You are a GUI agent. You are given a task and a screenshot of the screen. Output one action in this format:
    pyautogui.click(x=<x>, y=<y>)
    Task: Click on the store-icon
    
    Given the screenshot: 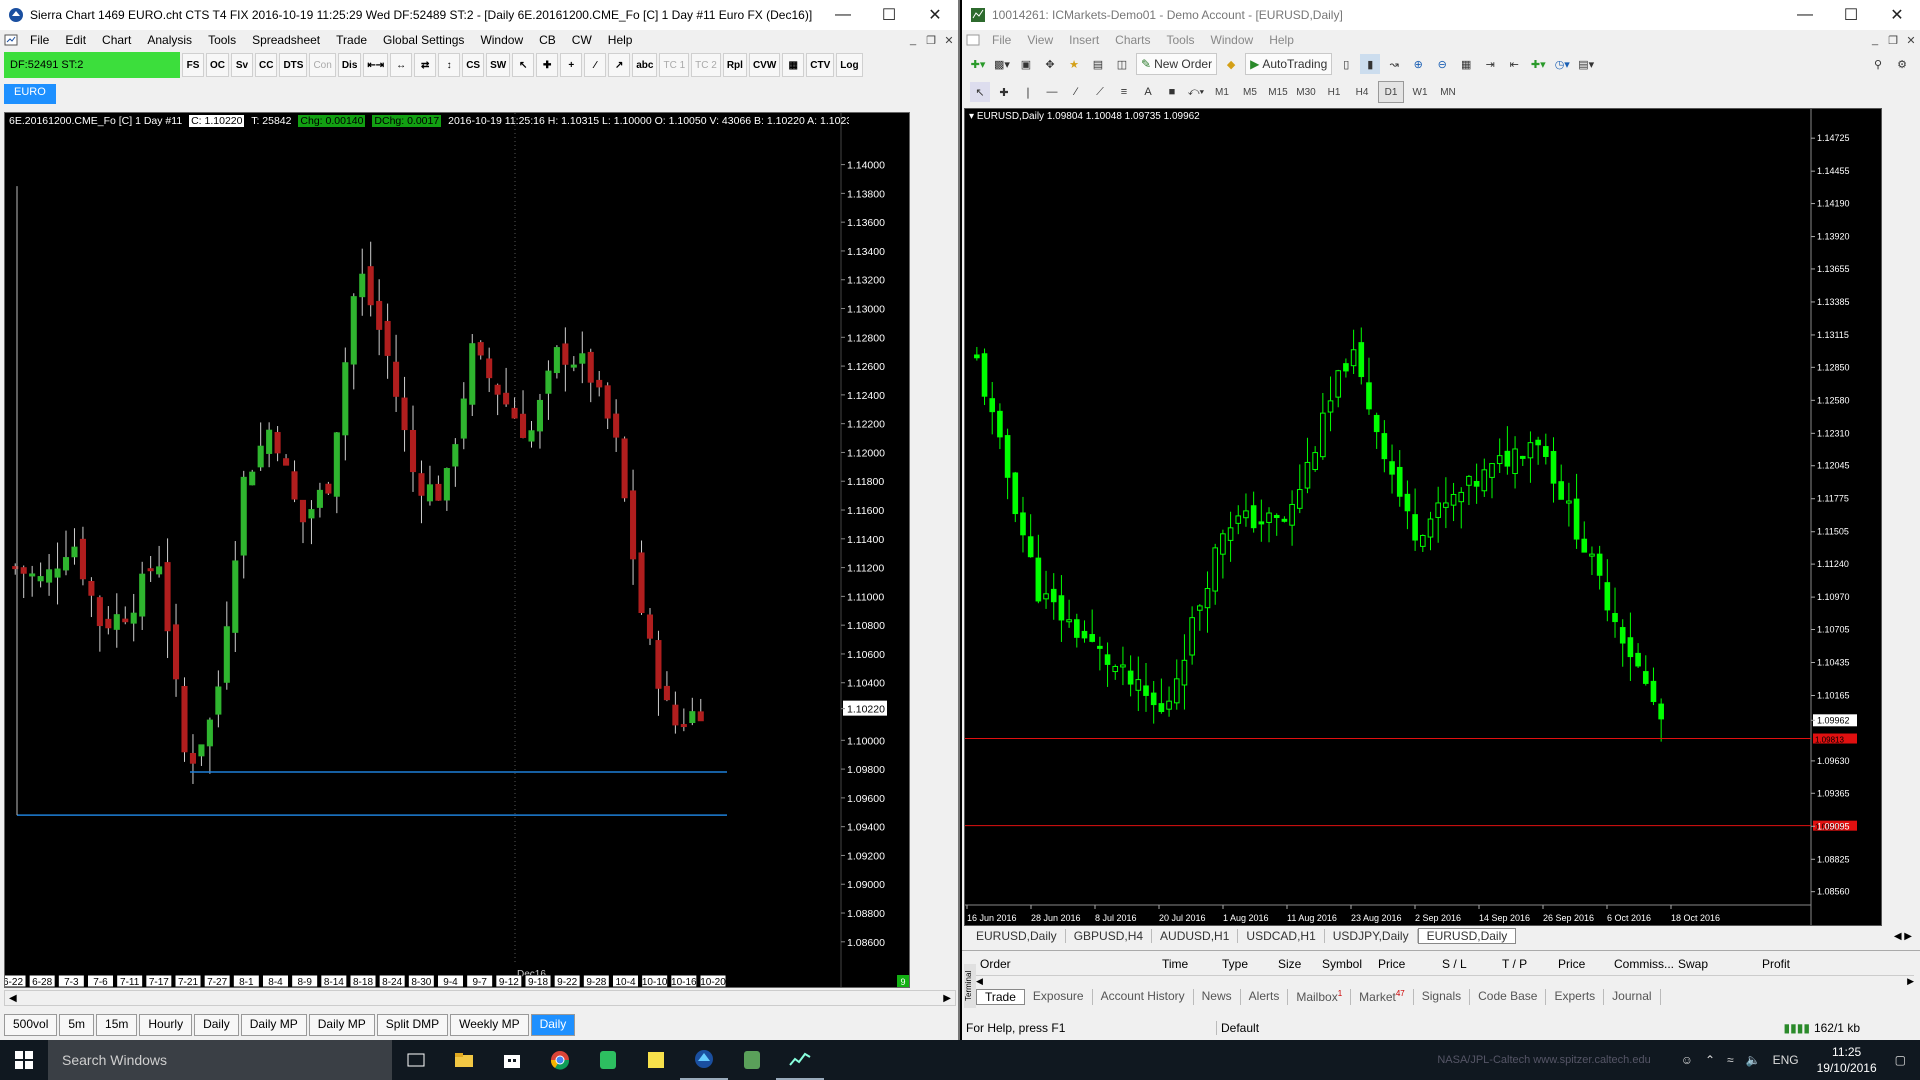 What is the action you would take?
    pyautogui.click(x=512, y=1060)
    